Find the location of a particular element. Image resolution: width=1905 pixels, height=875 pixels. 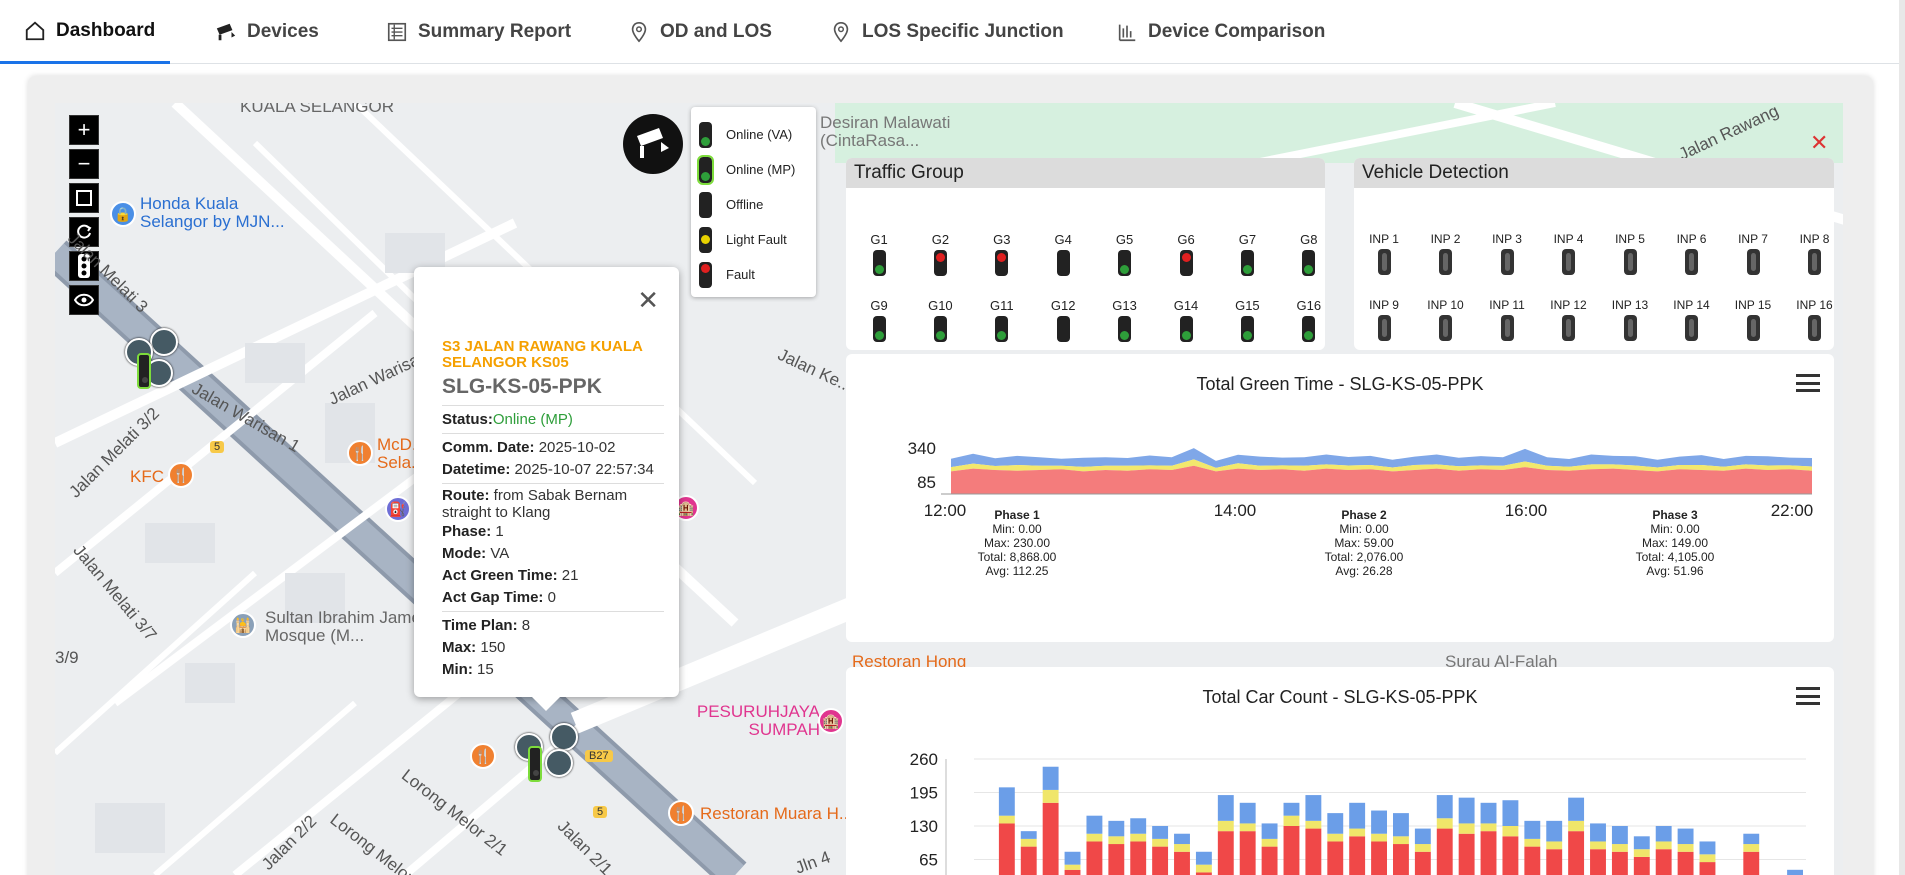

hotel-poi-icon: 🏨 is located at coordinates (831, 721).